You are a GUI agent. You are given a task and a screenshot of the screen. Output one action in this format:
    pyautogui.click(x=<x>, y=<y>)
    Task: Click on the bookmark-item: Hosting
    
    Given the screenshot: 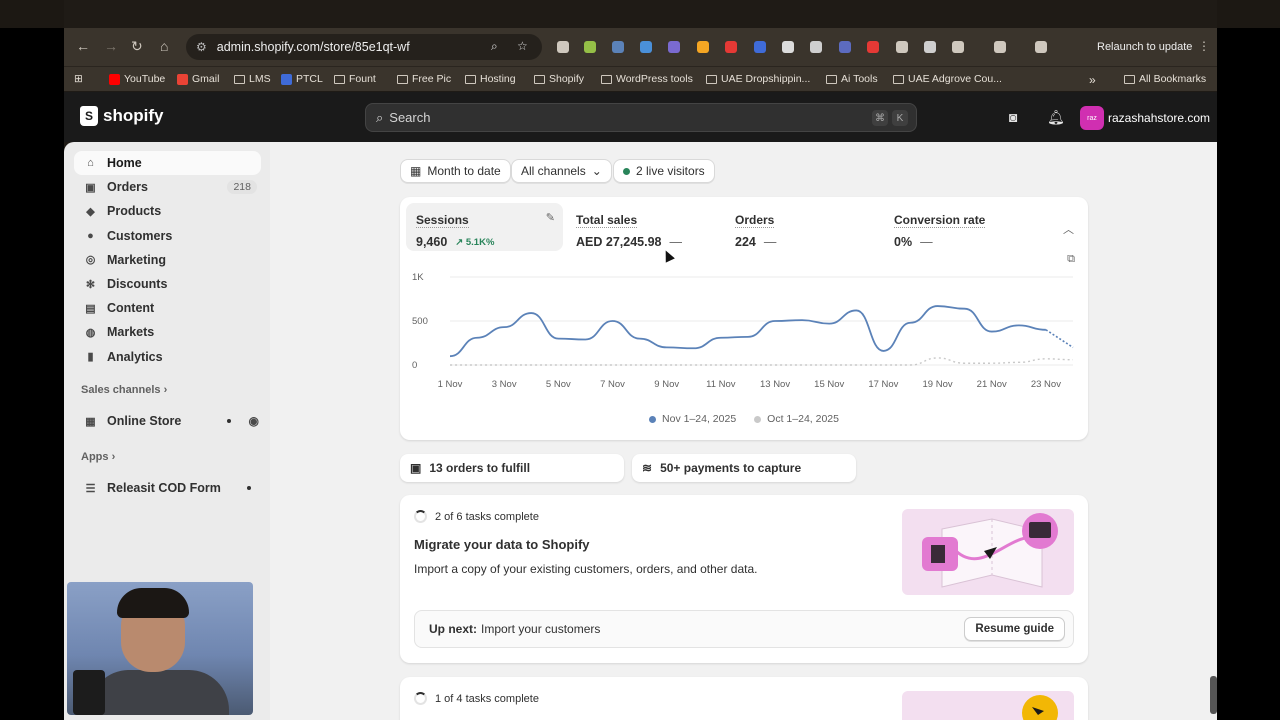 What is the action you would take?
    pyautogui.click(x=490, y=79)
    